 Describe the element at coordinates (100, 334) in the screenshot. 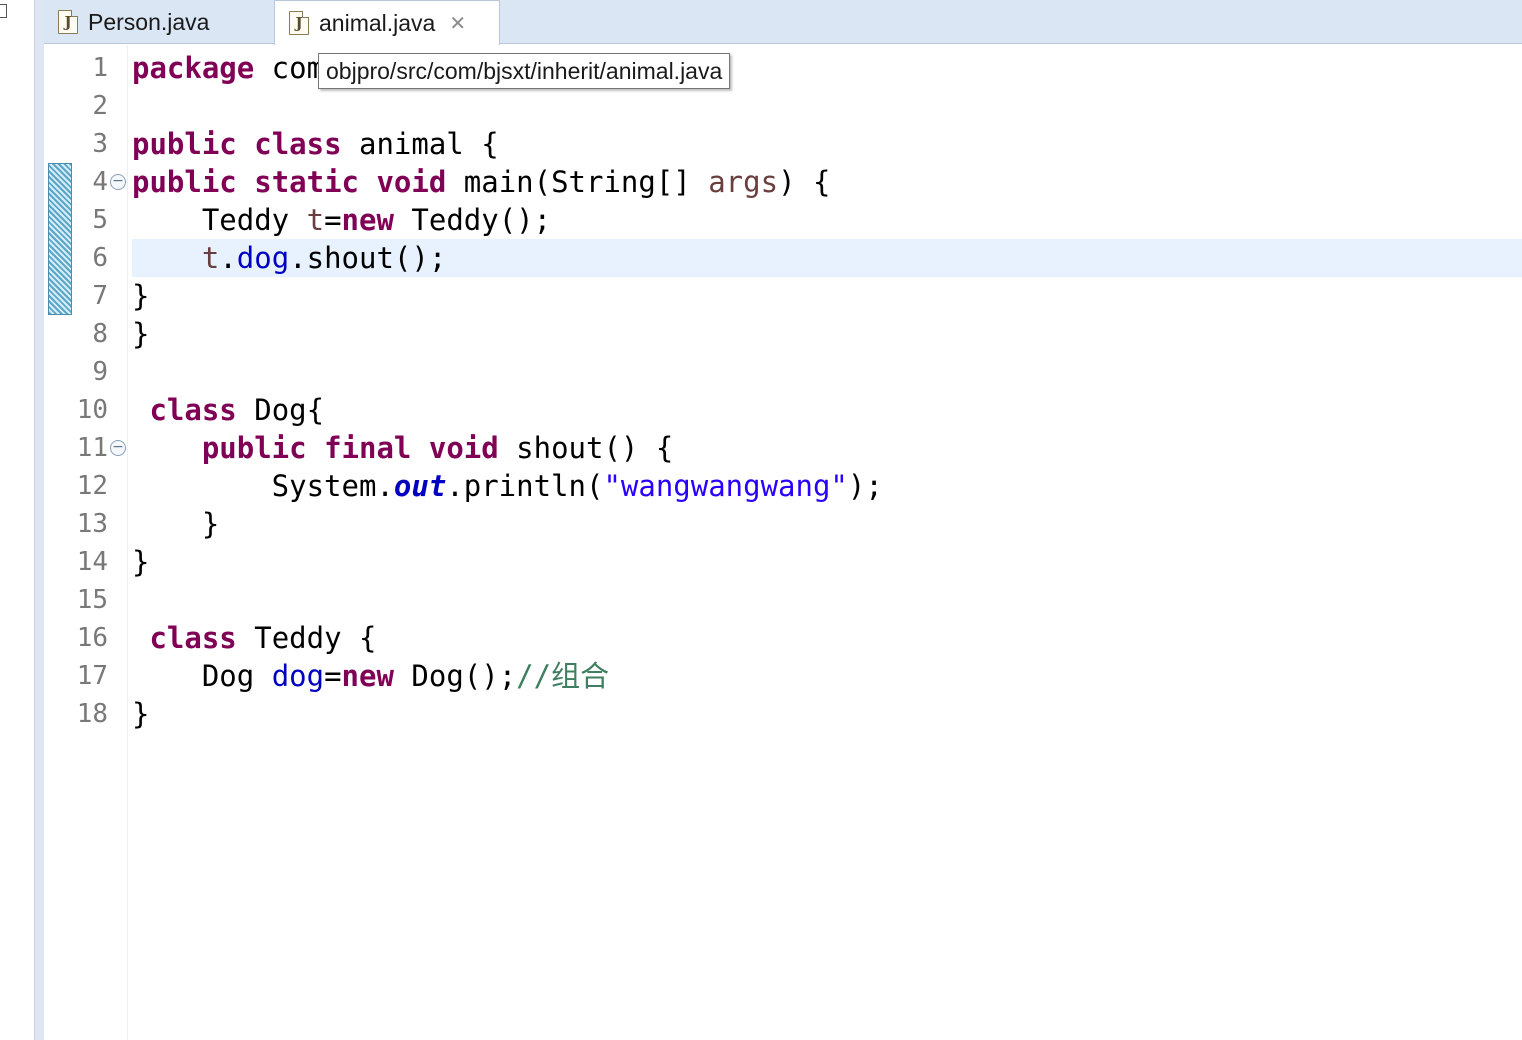

I see `line-number: 8` at that location.